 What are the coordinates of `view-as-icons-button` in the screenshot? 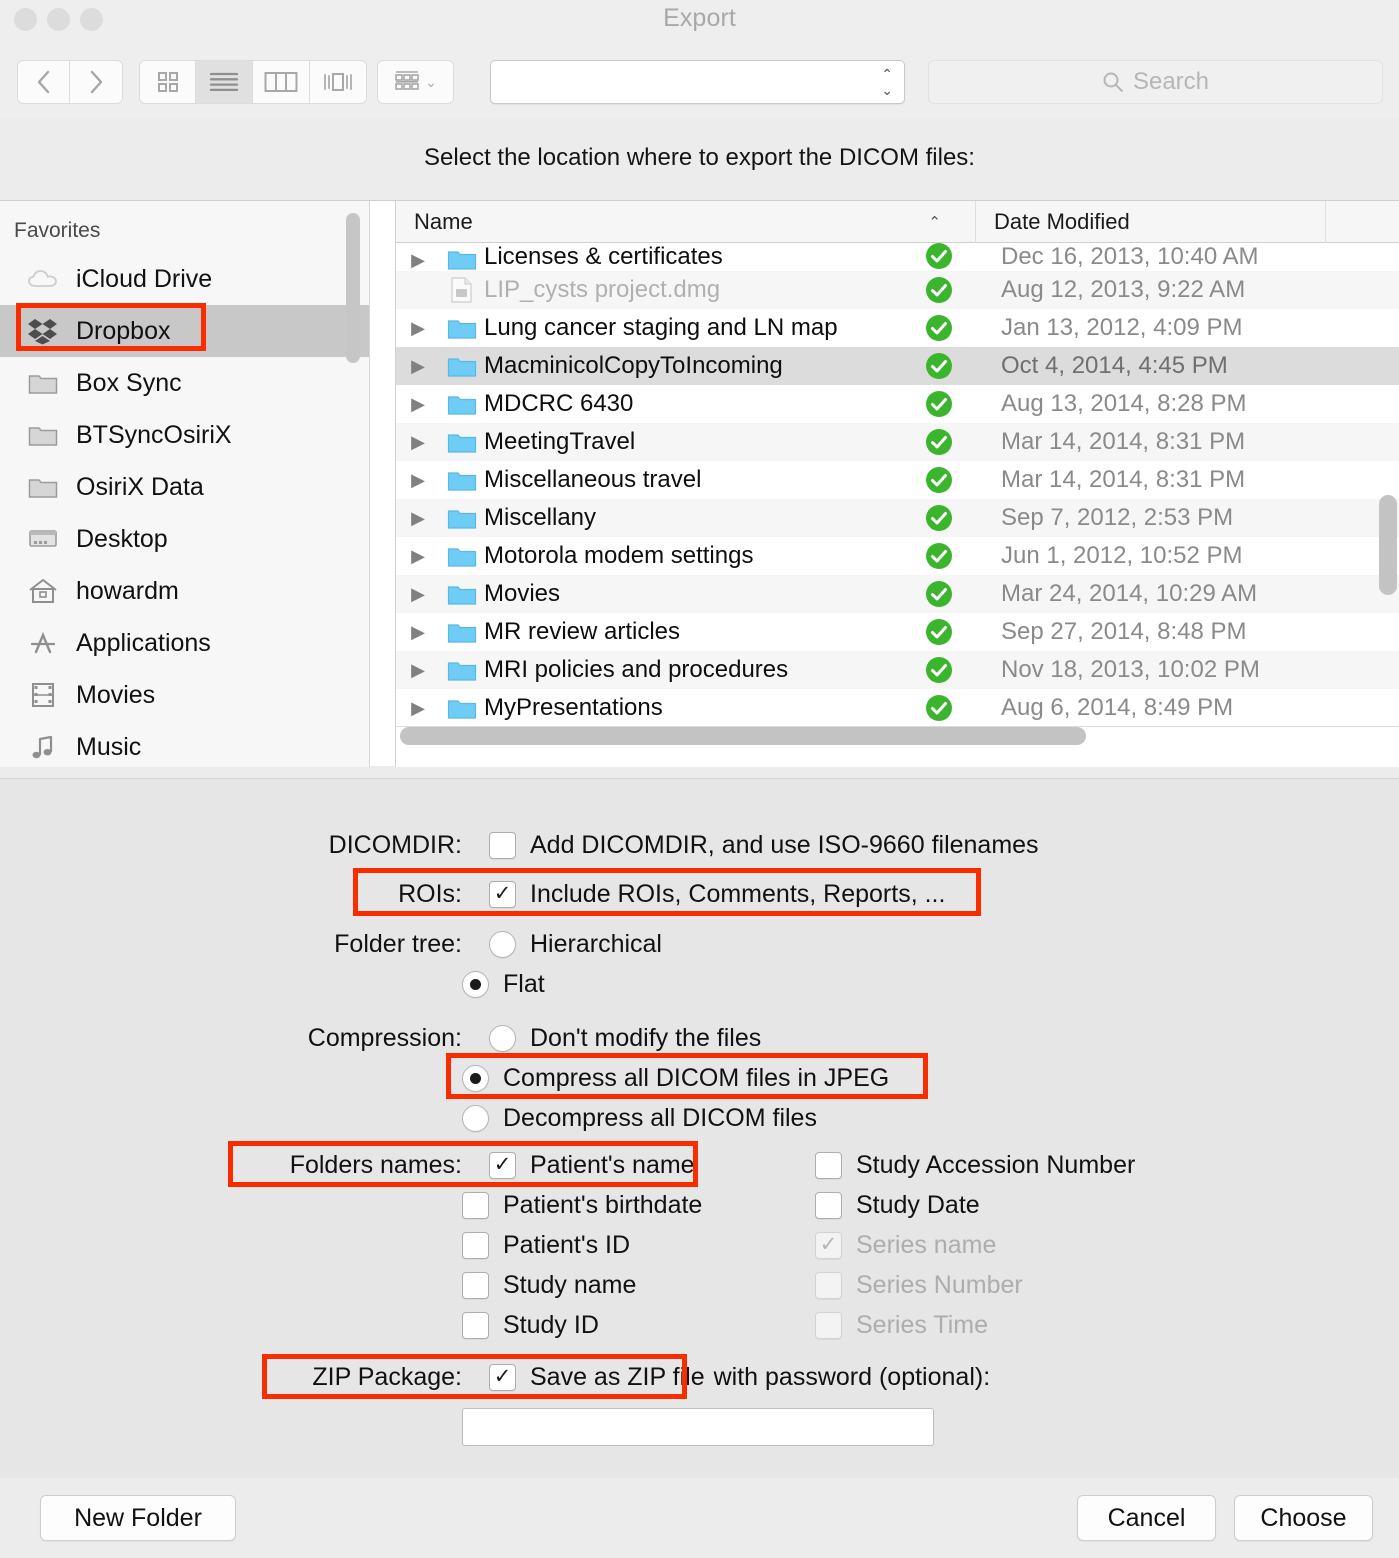 It's located at (167, 82).